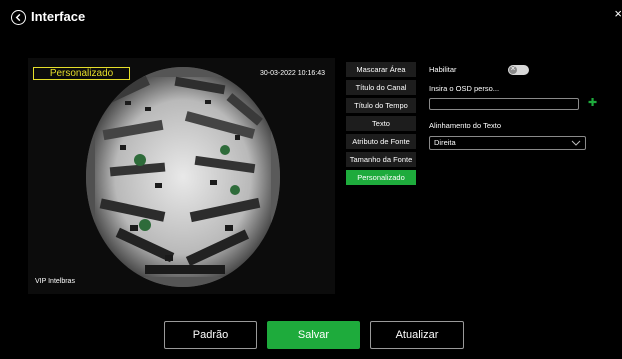 The image size is (622, 359). What do you see at coordinates (465, 125) in the screenshot?
I see `text-align-label: Alinhamento do Texto` at bounding box center [465, 125].